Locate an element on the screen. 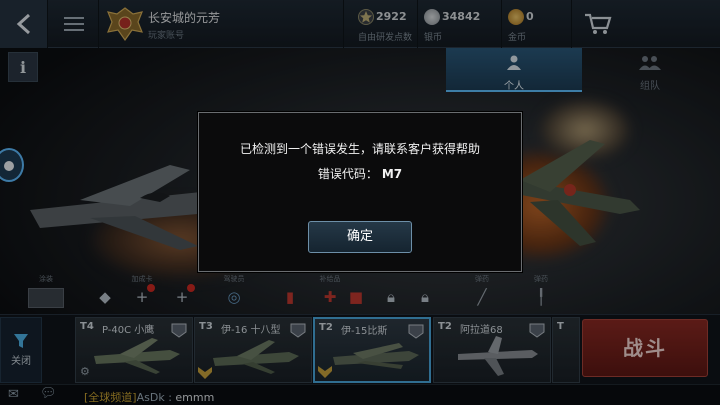 The height and width of the screenshot is (405, 720). error-code-label: 错误代码： is located at coordinates (347, 174).